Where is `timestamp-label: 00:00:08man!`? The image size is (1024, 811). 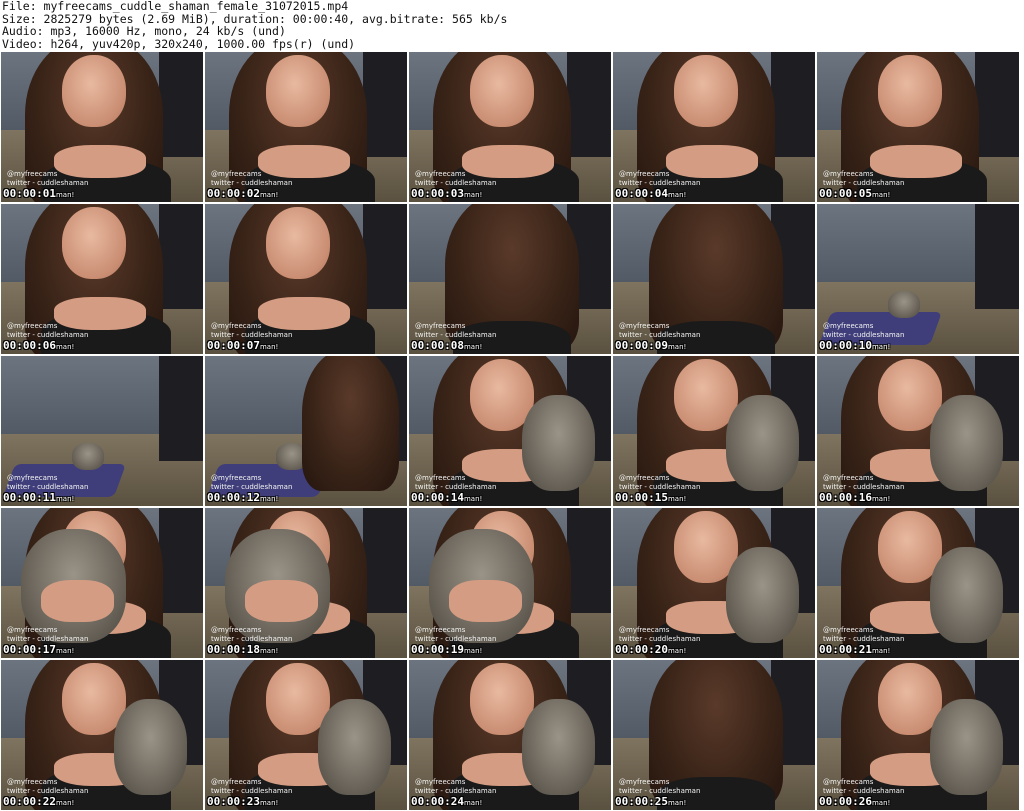 timestamp-label: 00:00:08man! is located at coordinates (446, 346).